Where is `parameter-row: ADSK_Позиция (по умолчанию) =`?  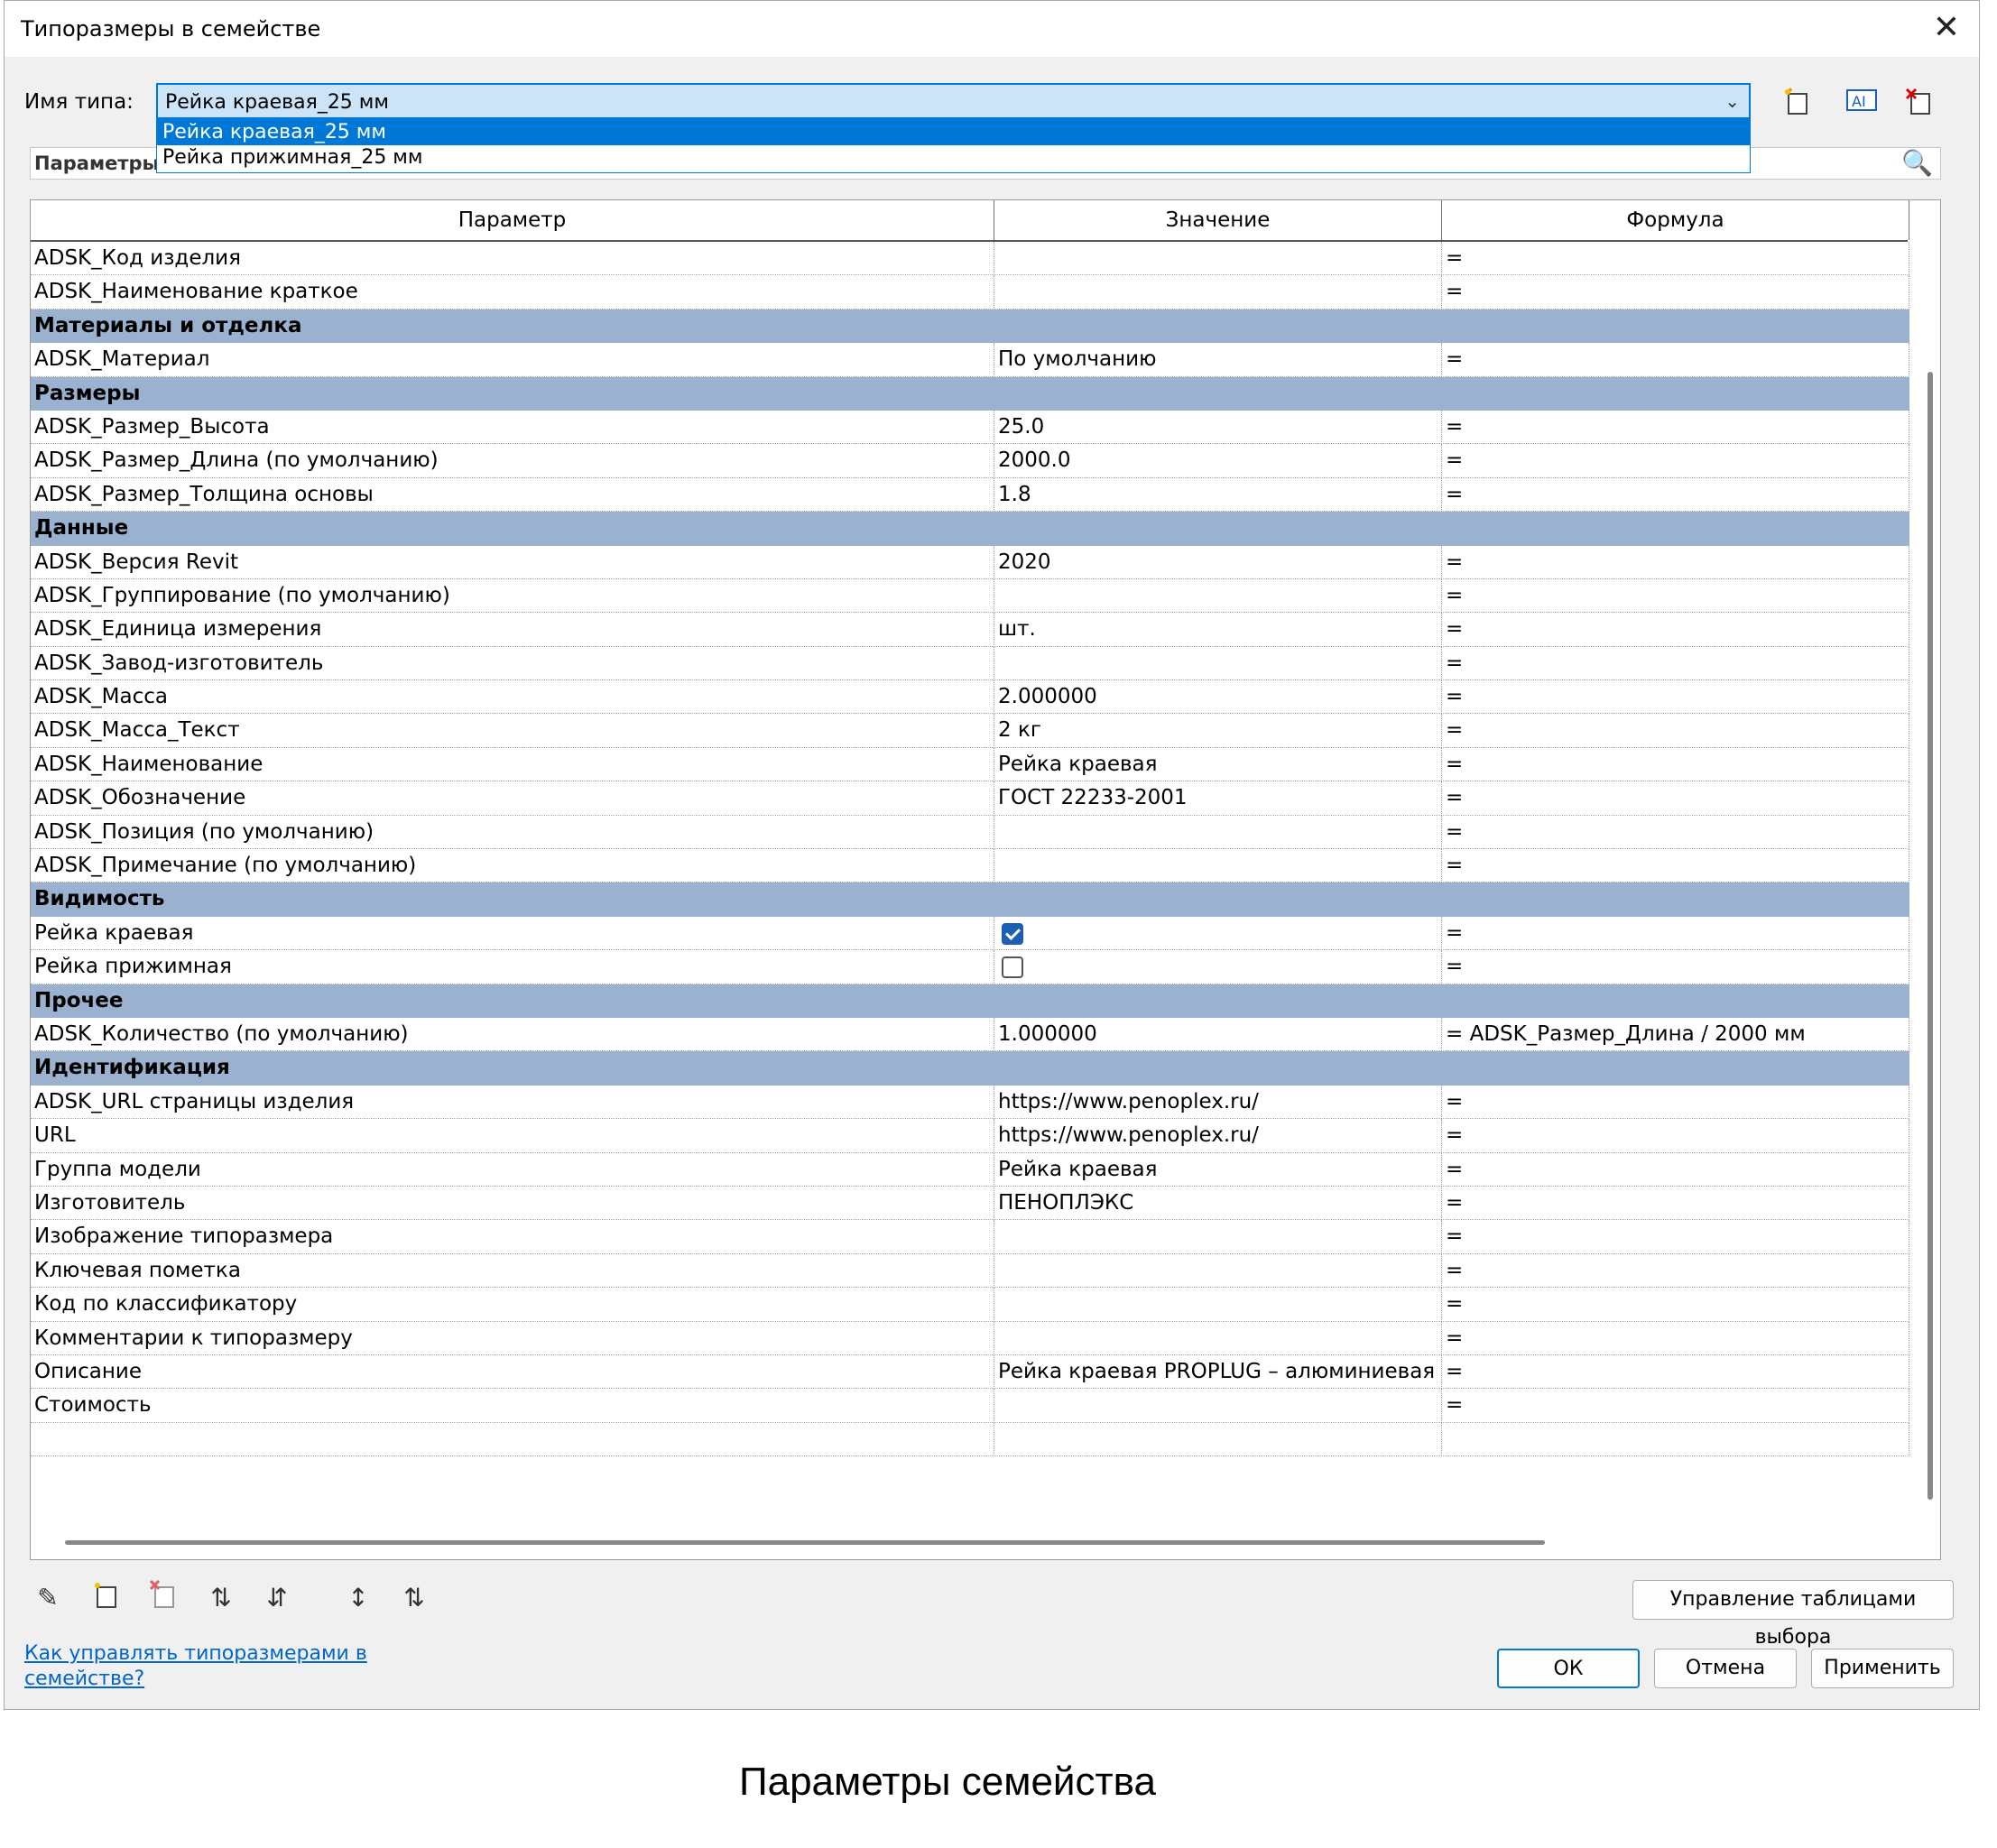
parameter-row: ADSK_Позиция (по умолчанию) = is located at coordinates (970, 832).